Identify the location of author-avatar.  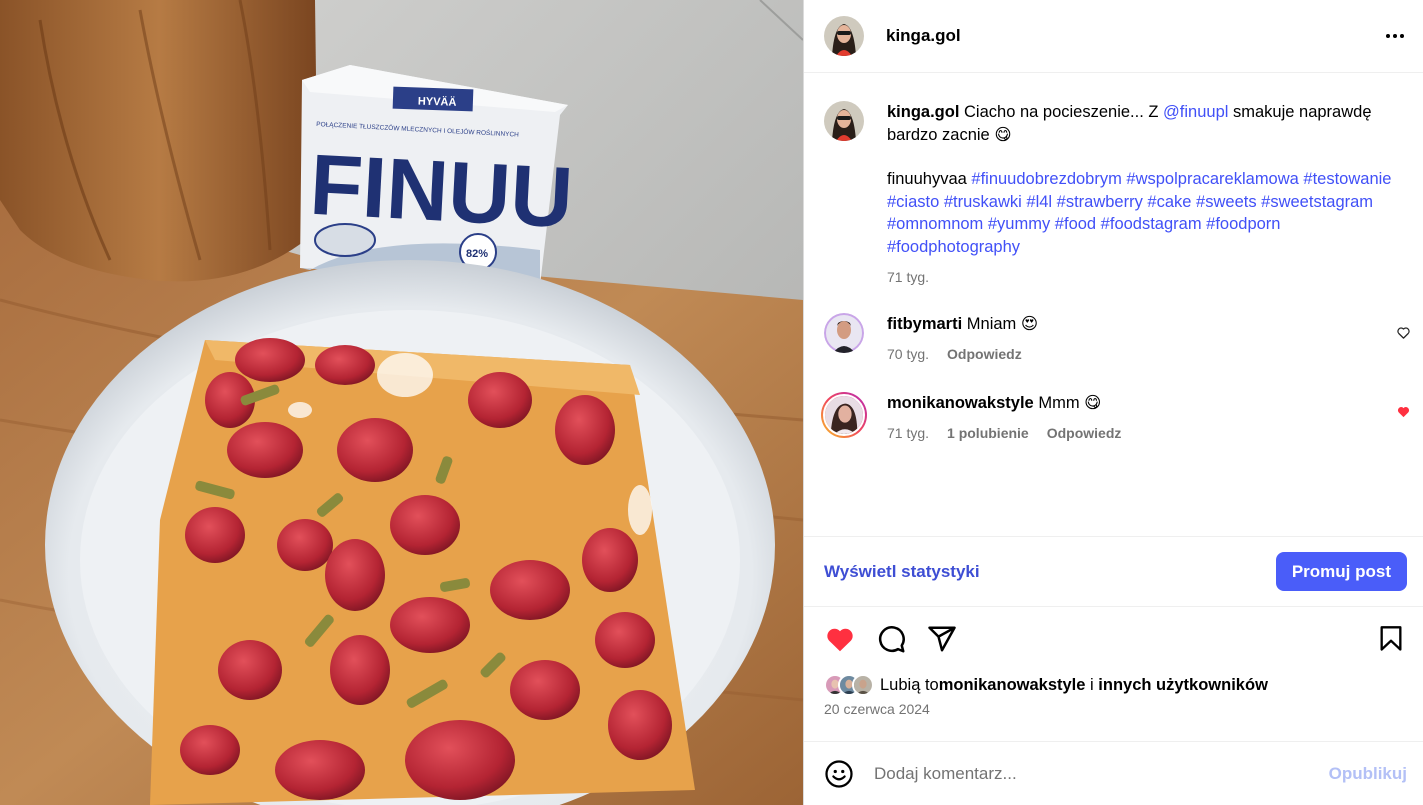
(844, 36).